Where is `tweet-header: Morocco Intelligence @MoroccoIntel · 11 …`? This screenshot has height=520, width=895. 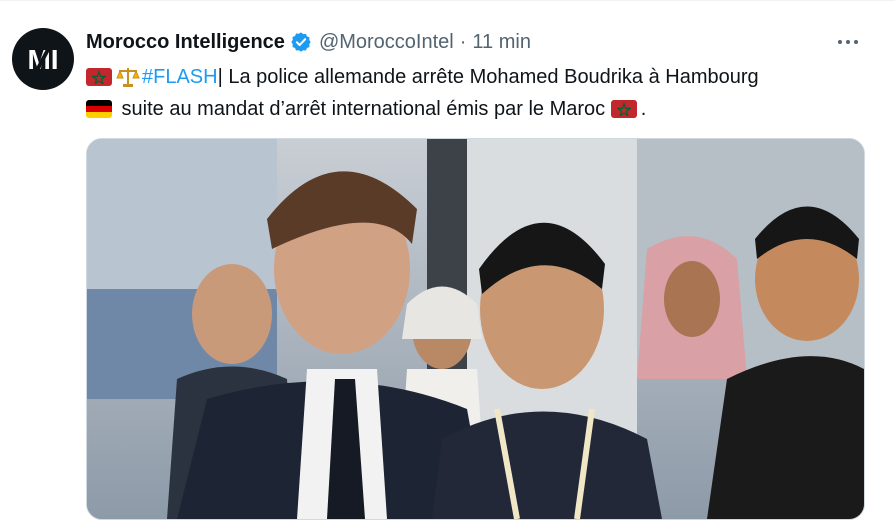
tweet-header: Morocco Intelligence @MoroccoIntel · 11 … is located at coordinates (308, 42).